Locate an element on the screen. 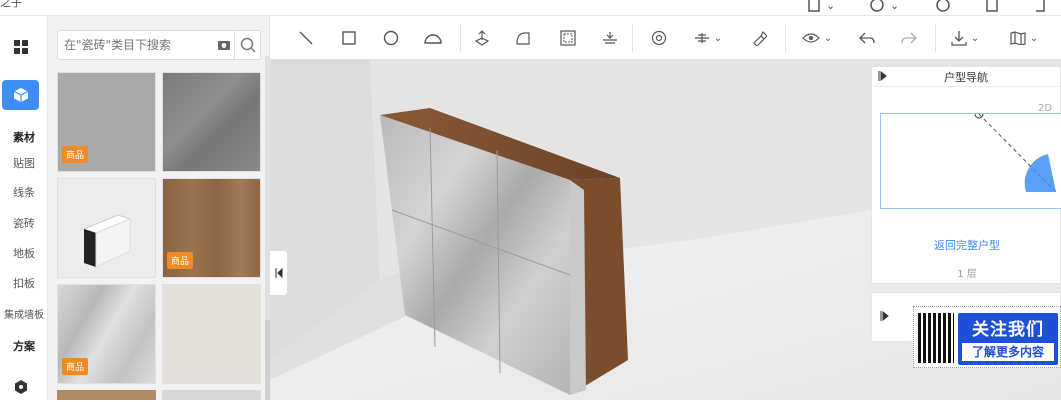  cube-icon is located at coordinates (20, 95).